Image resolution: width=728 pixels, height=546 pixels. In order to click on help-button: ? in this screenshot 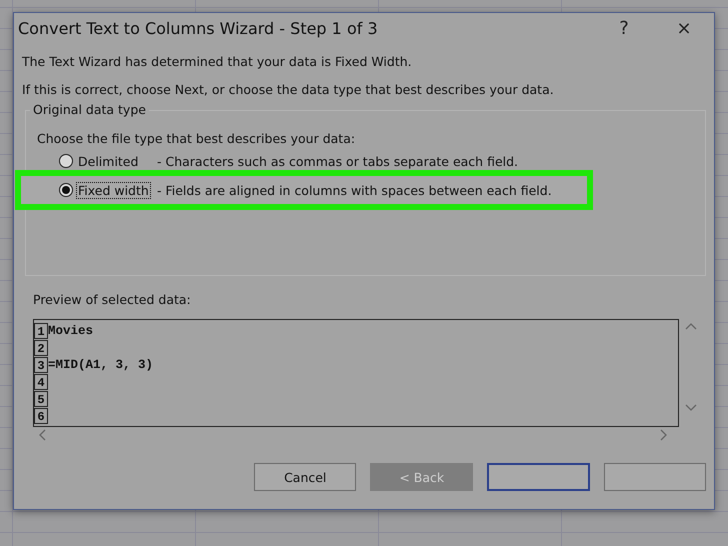, I will do `click(624, 28)`.